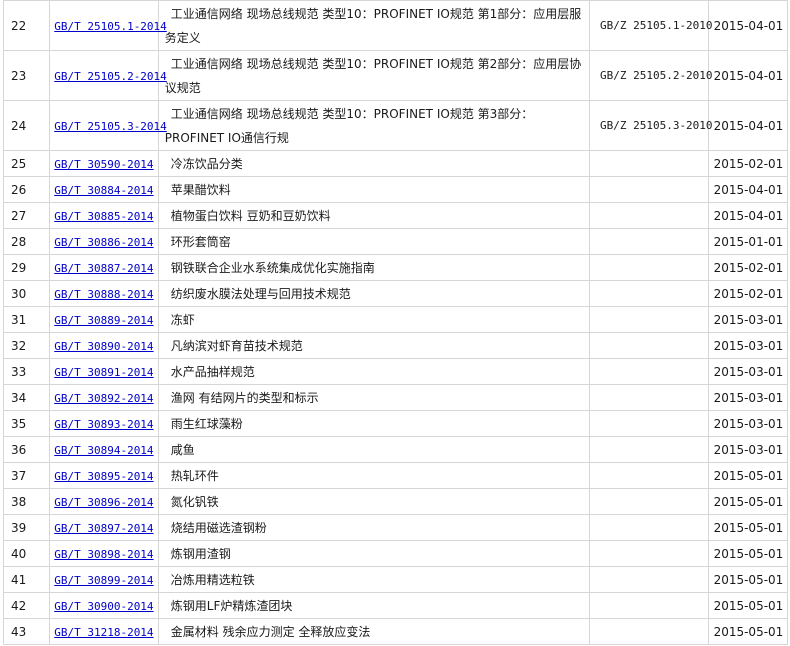 The height and width of the screenshot is (646, 790). What do you see at coordinates (373, 449) in the screenshot?
I see `standard-name: 咸鱼` at bounding box center [373, 449].